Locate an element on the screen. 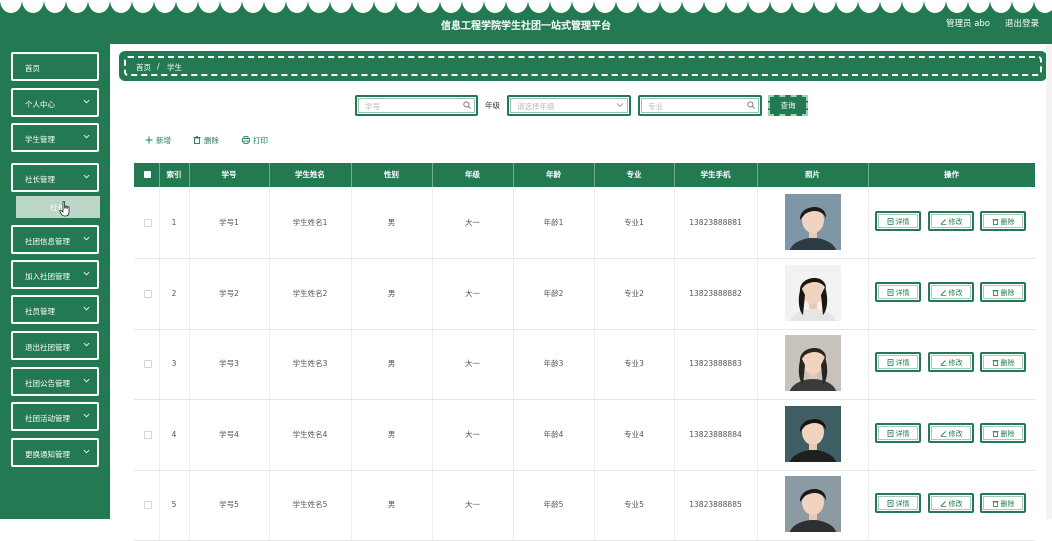  student-id-search-input: 学号 is located at coordinates (416, 105).